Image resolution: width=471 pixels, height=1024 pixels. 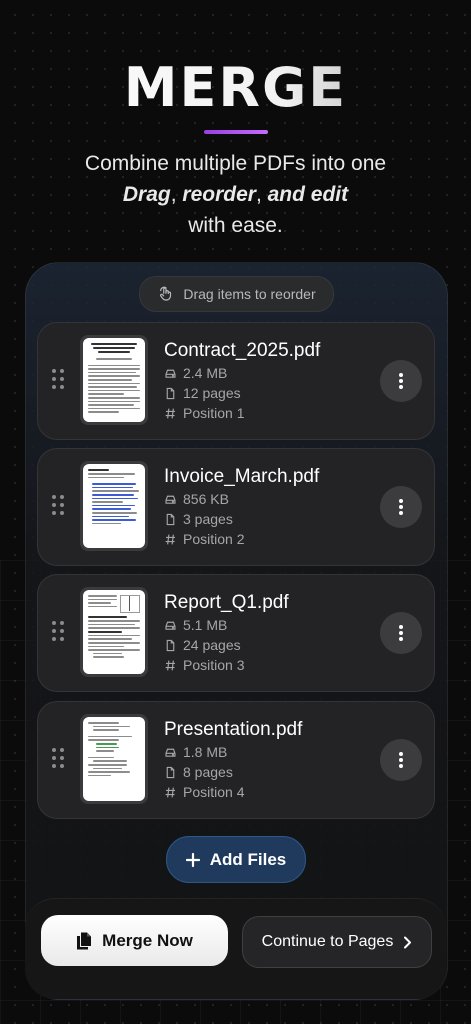 I want to click on page-count-row: 12 pages, so click(x=242, y=394).